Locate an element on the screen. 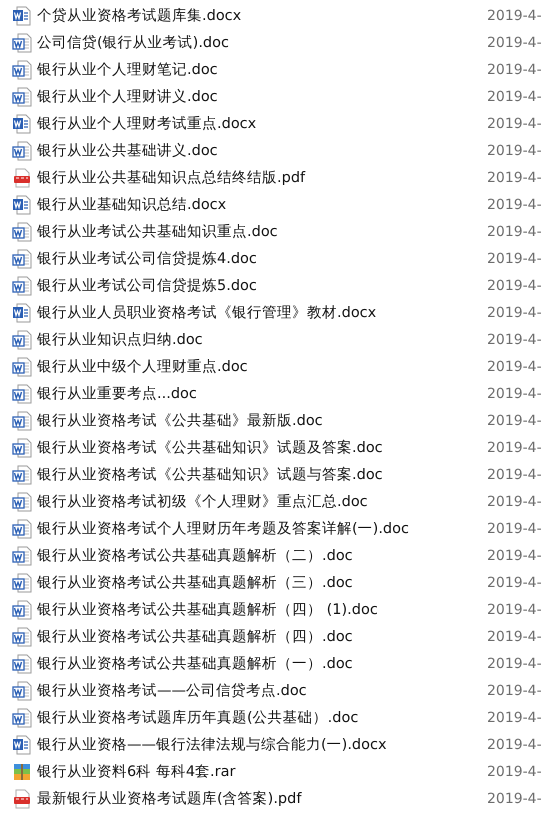  file-name: 银行从业资料6科 每科4套.rar is located at coordinates (136, 771).